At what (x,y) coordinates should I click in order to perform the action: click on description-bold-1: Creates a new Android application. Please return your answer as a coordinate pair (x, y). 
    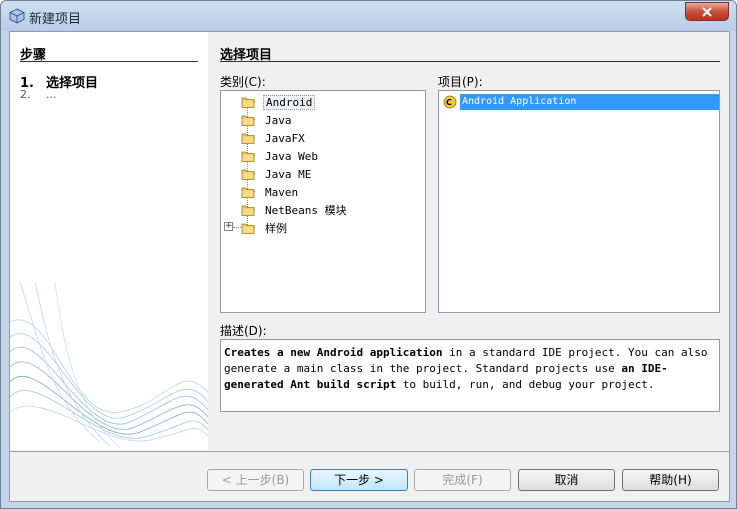
    Looking at the image, I should click on (333, 352).